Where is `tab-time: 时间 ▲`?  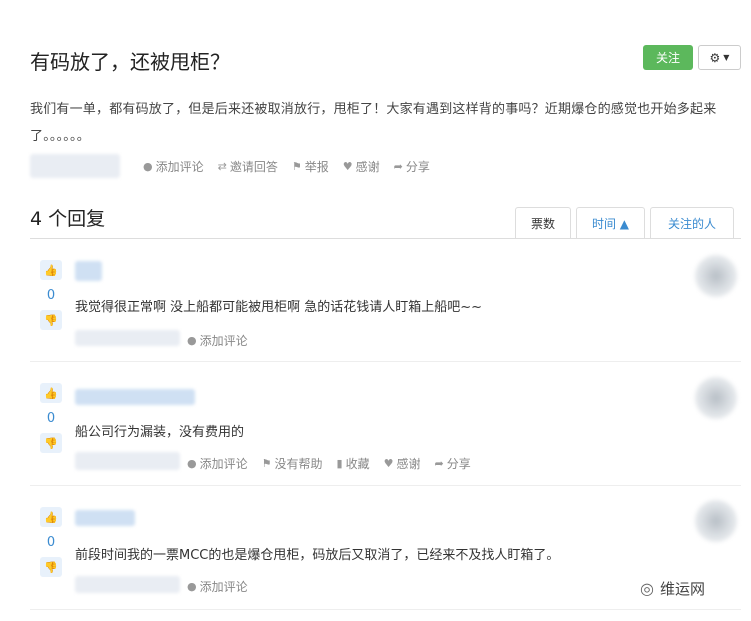
tab-time: 时间 ▲ is located at coordinates (610, 222).